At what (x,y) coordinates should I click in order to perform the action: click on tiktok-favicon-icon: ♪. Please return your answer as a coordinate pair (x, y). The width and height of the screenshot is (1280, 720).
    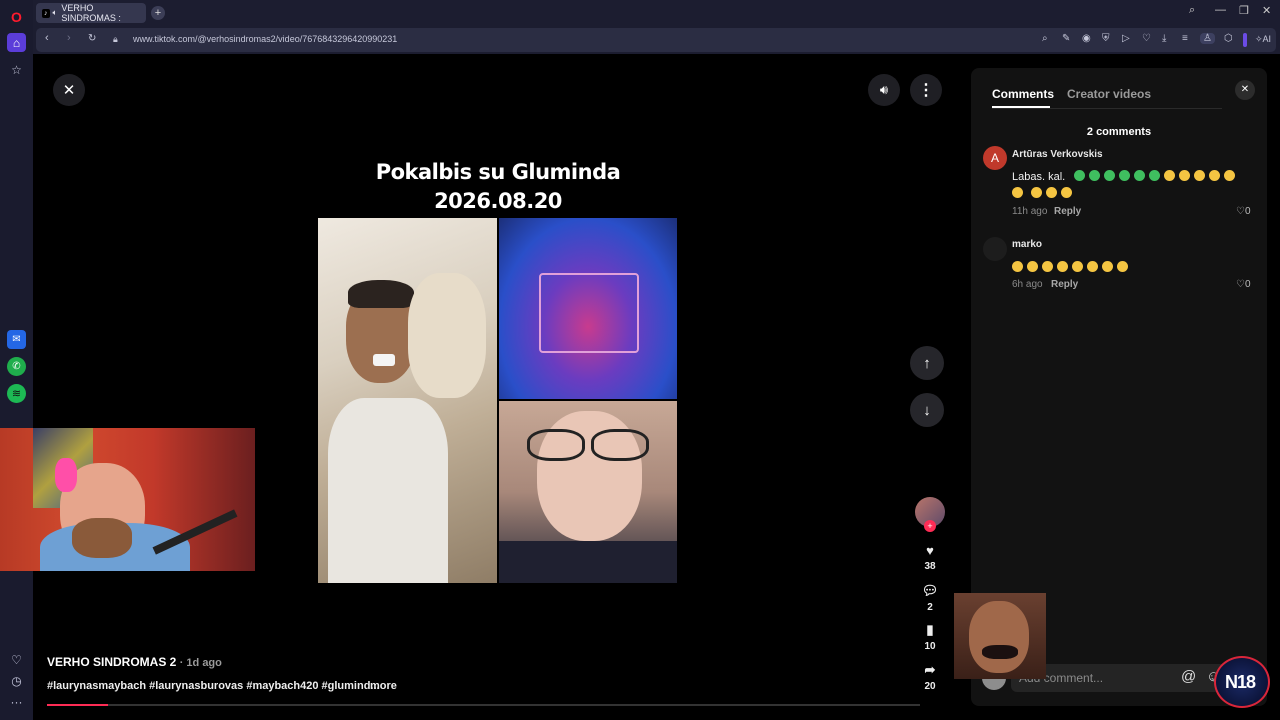
    Looking at the image, I should click on (46, 13).